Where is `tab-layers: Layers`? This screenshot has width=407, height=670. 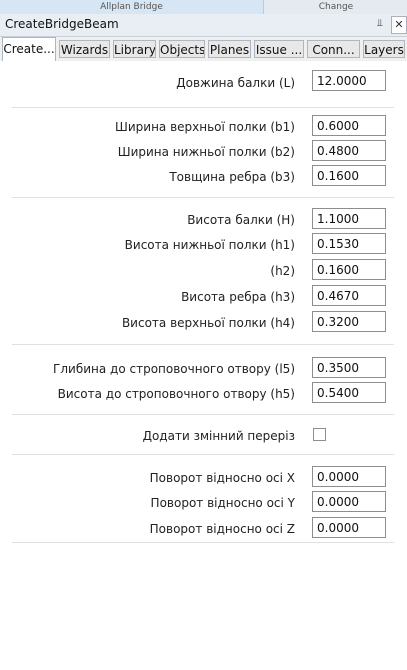
tab-layers: Layers is located at coordinates (384, 49).